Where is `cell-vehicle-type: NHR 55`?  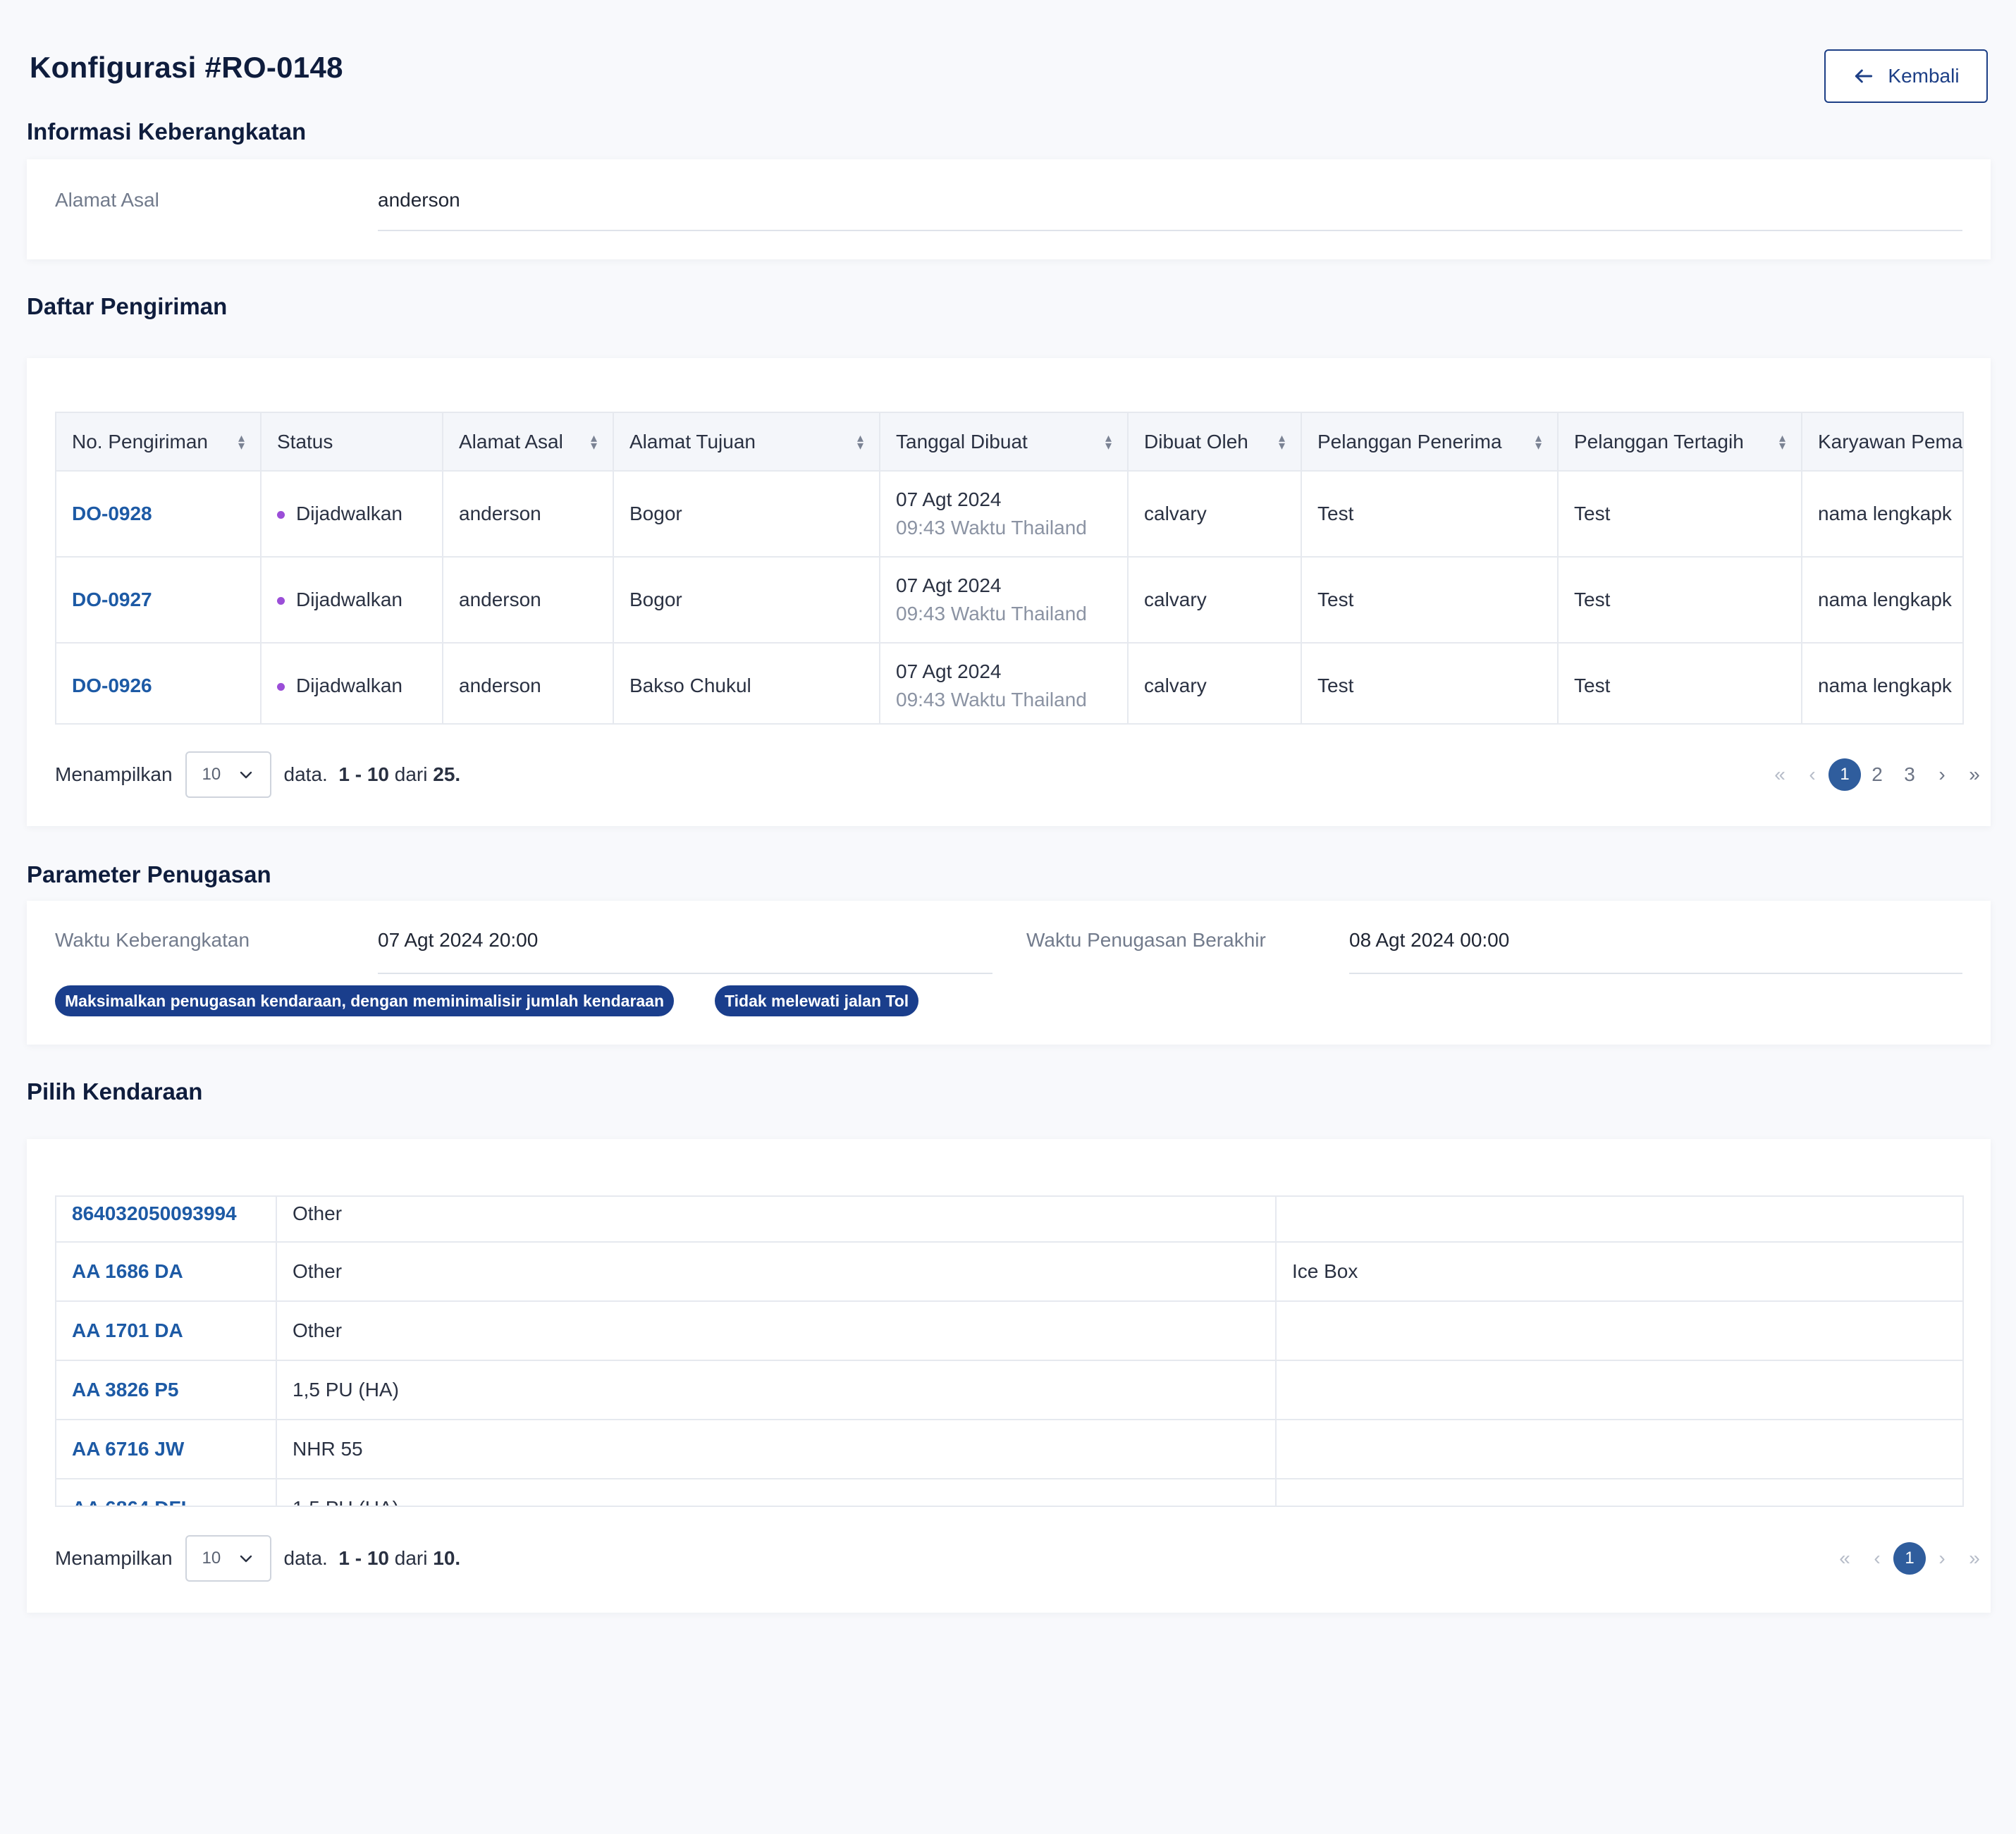
cell-vehicle-type: NHR 55 is located at coordinates (776, 1449).